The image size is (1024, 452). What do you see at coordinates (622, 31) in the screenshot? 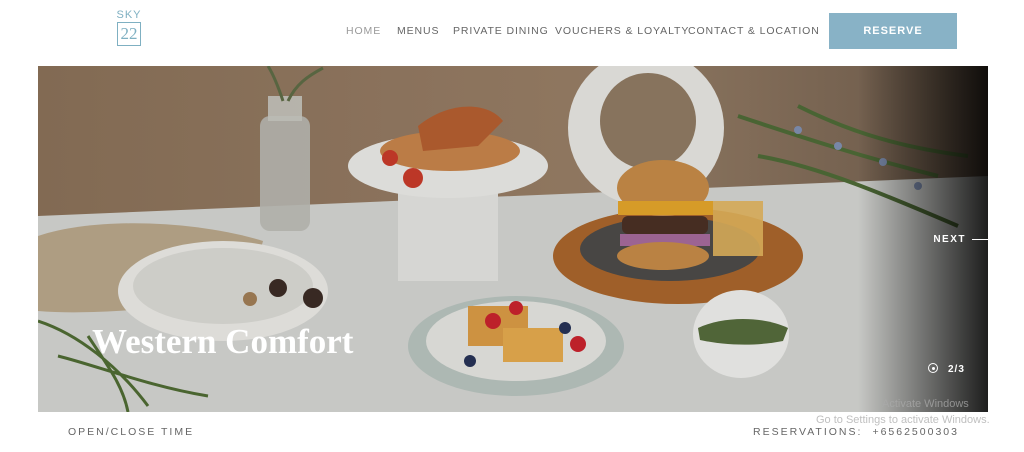
I see `nav-vouchers-loyalty: VOUCHERS & LOYALTY` at bounding box center [622, 31].